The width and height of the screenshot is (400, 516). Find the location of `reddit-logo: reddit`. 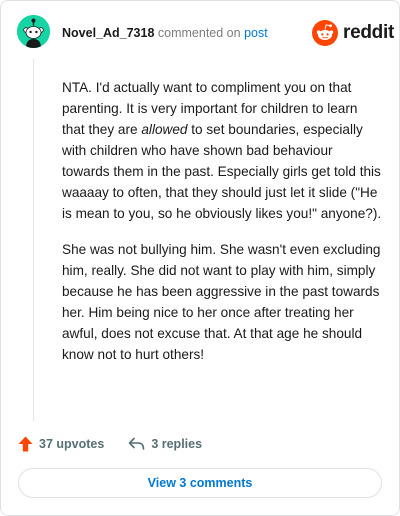

reddit-logo: reddit is located at coordinates (353, 33).